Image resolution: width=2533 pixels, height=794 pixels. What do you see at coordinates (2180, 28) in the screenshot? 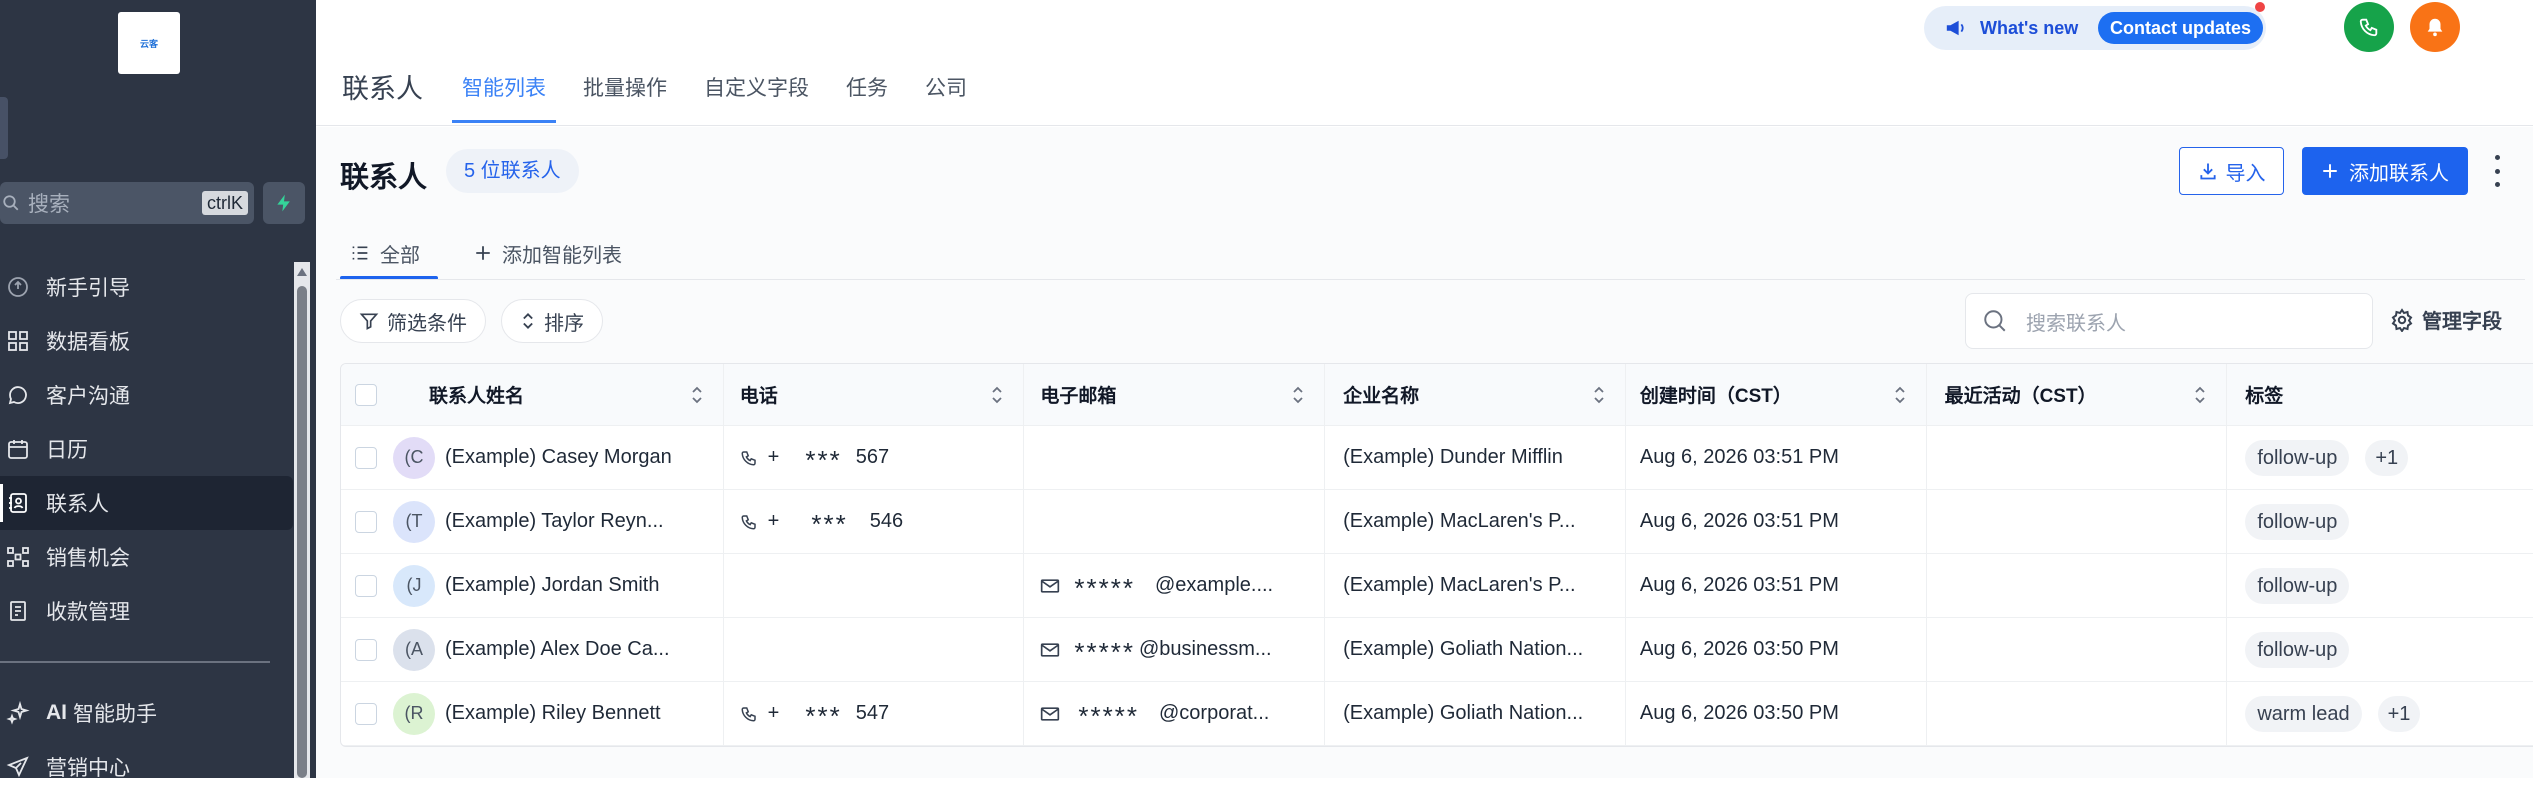
I see `contact-updates-button: Contact updates` at bounding box center [2180, 28].